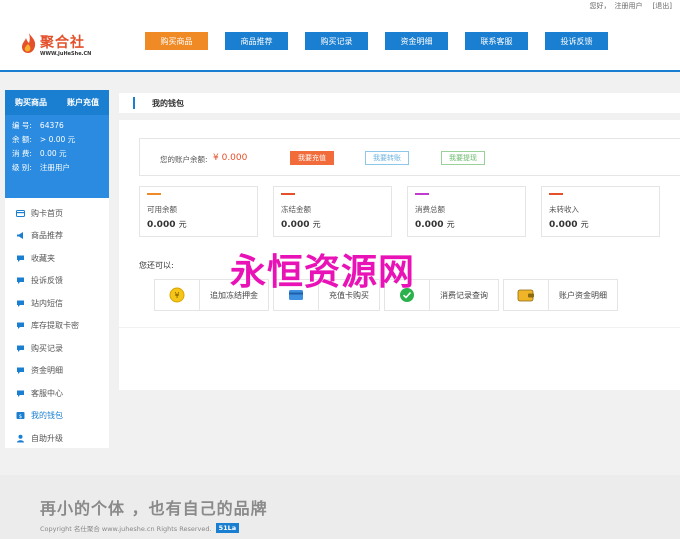 The width and height of the screenshot is (680, 539). What do you see at coordinates (22, 125) in the screenshot?
I see `user-id-label: 编 号:` at bounding box center [22, 125].